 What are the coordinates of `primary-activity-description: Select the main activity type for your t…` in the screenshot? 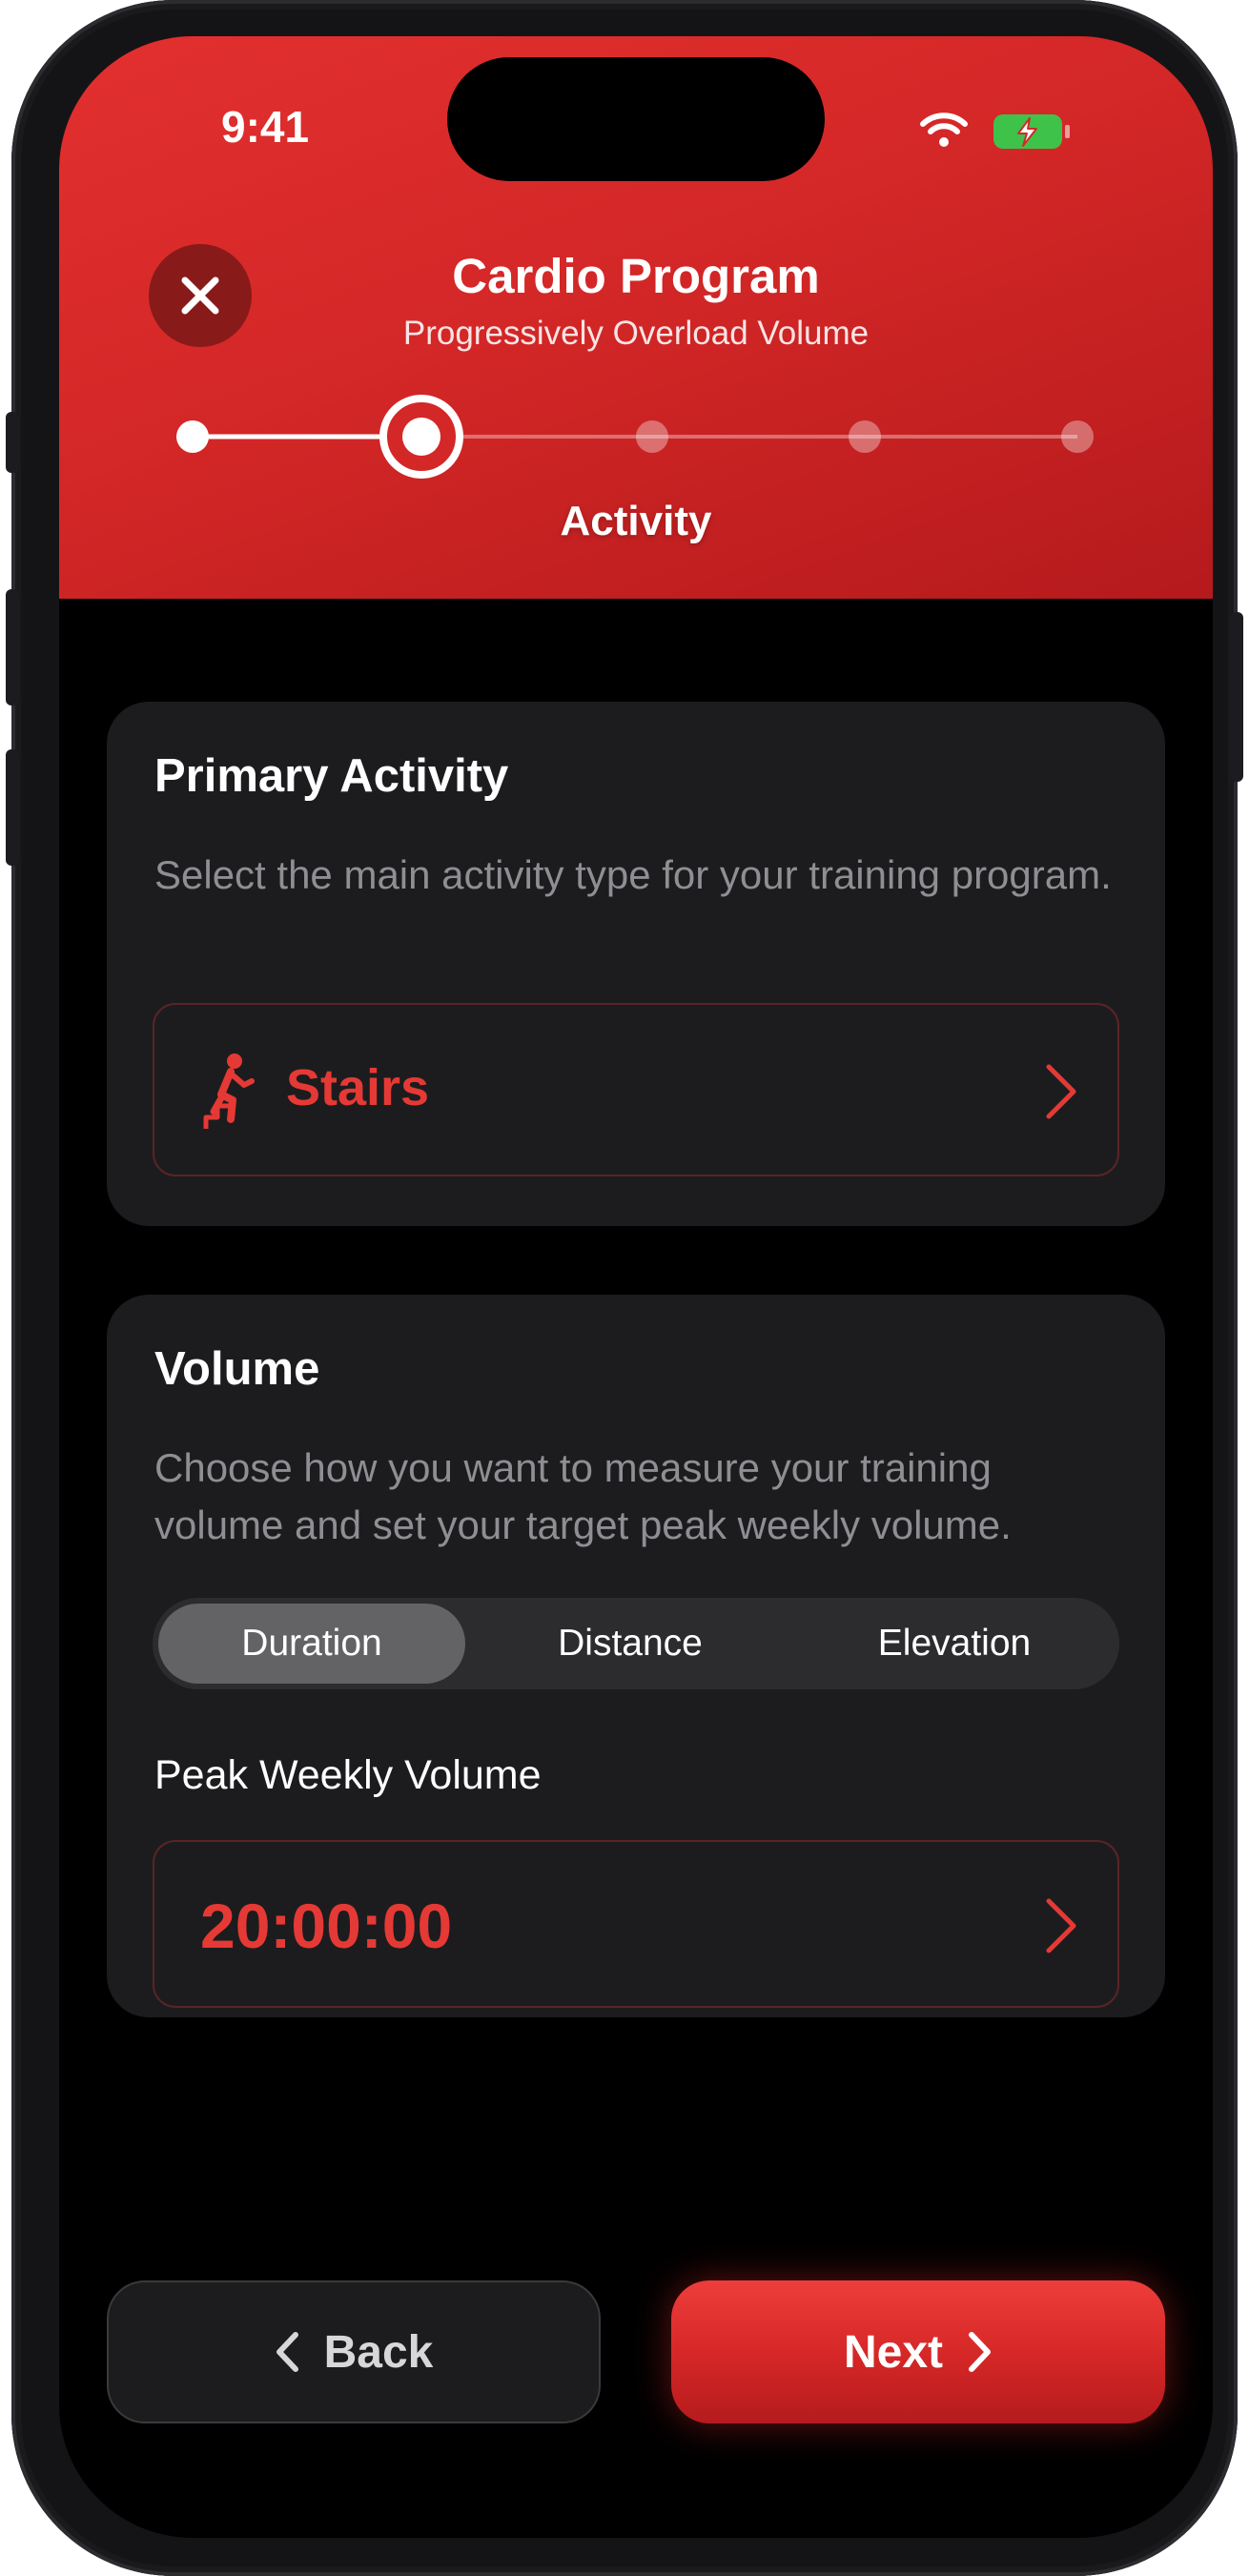 It's located at (633, 874).